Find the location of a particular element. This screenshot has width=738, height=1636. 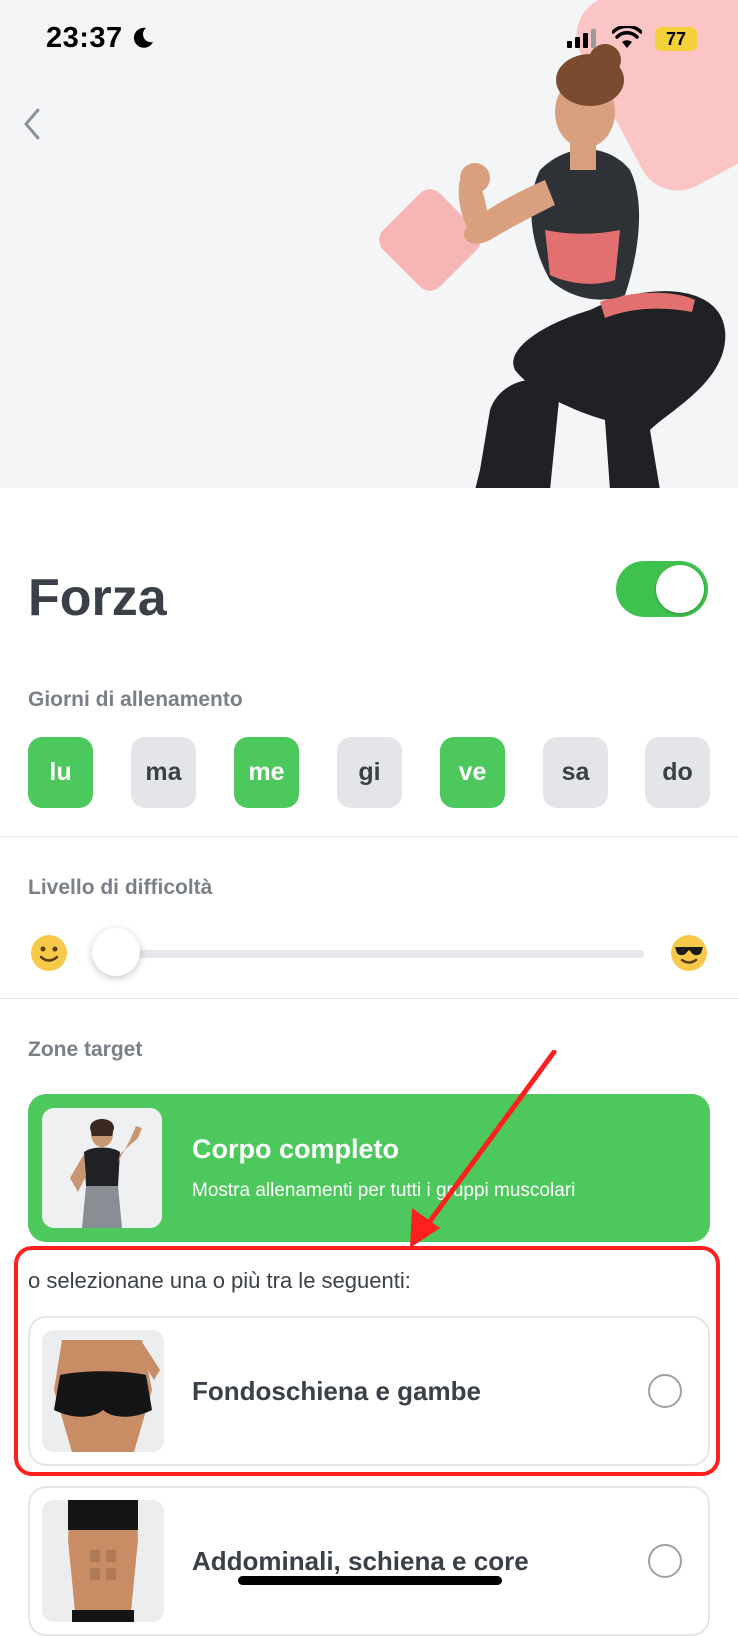

wifi-icon is located at coordinates (627, 37).